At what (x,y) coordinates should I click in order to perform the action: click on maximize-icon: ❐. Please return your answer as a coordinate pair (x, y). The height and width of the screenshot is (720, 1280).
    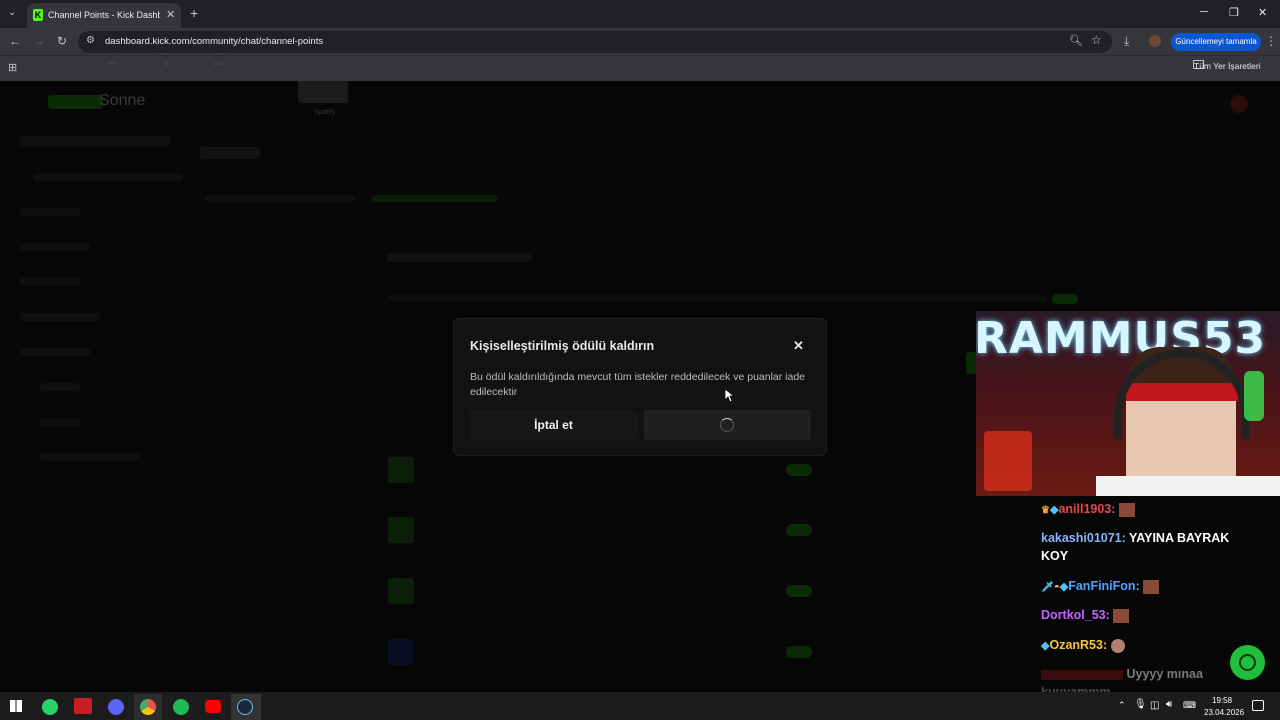
    Looking at the image, I should click on (1234, 12).